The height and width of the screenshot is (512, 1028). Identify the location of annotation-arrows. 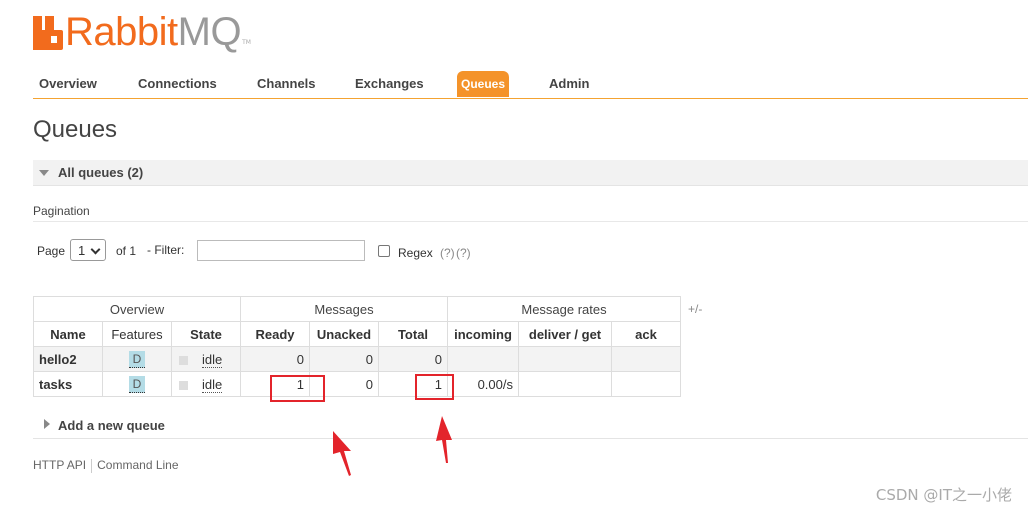
(392, 446).